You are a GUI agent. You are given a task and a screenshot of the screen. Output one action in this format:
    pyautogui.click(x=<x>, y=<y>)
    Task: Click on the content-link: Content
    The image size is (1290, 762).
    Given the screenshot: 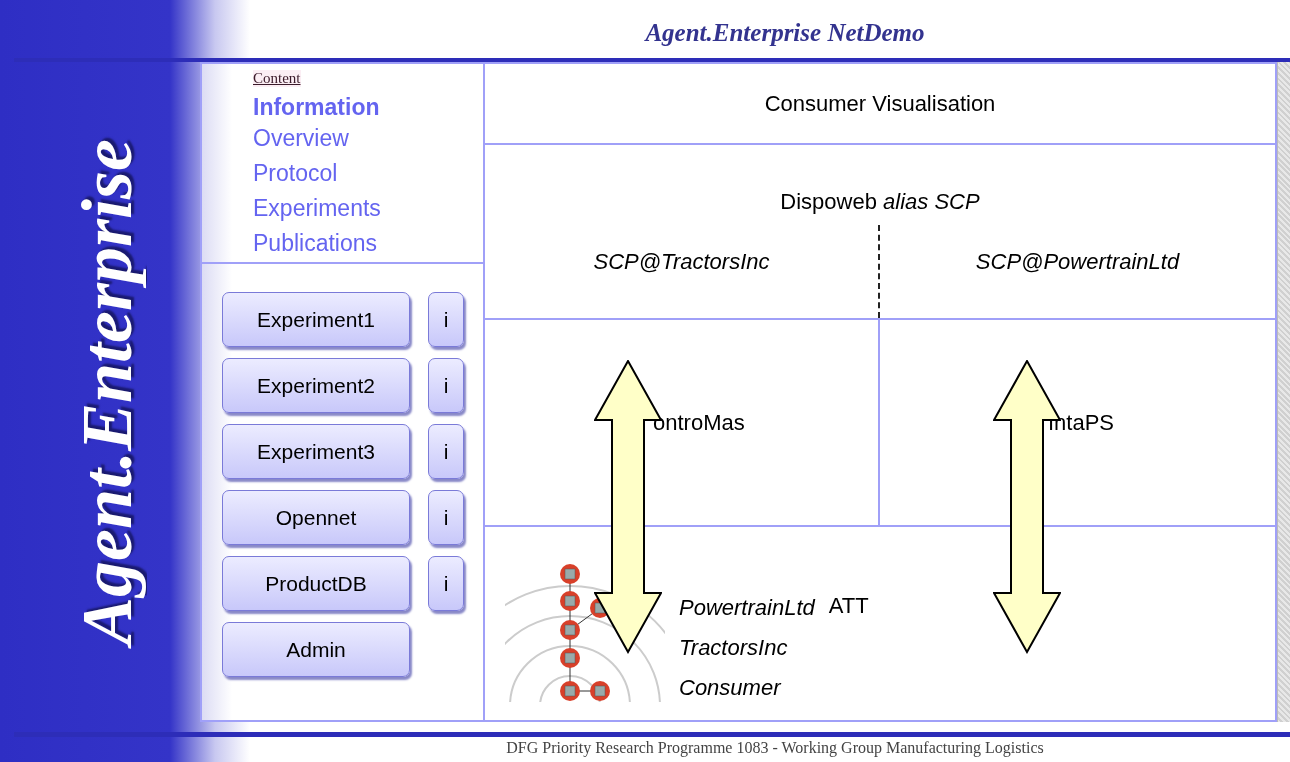 What is the action you would take?
    pyautogui.click(x=277, y=78)
    